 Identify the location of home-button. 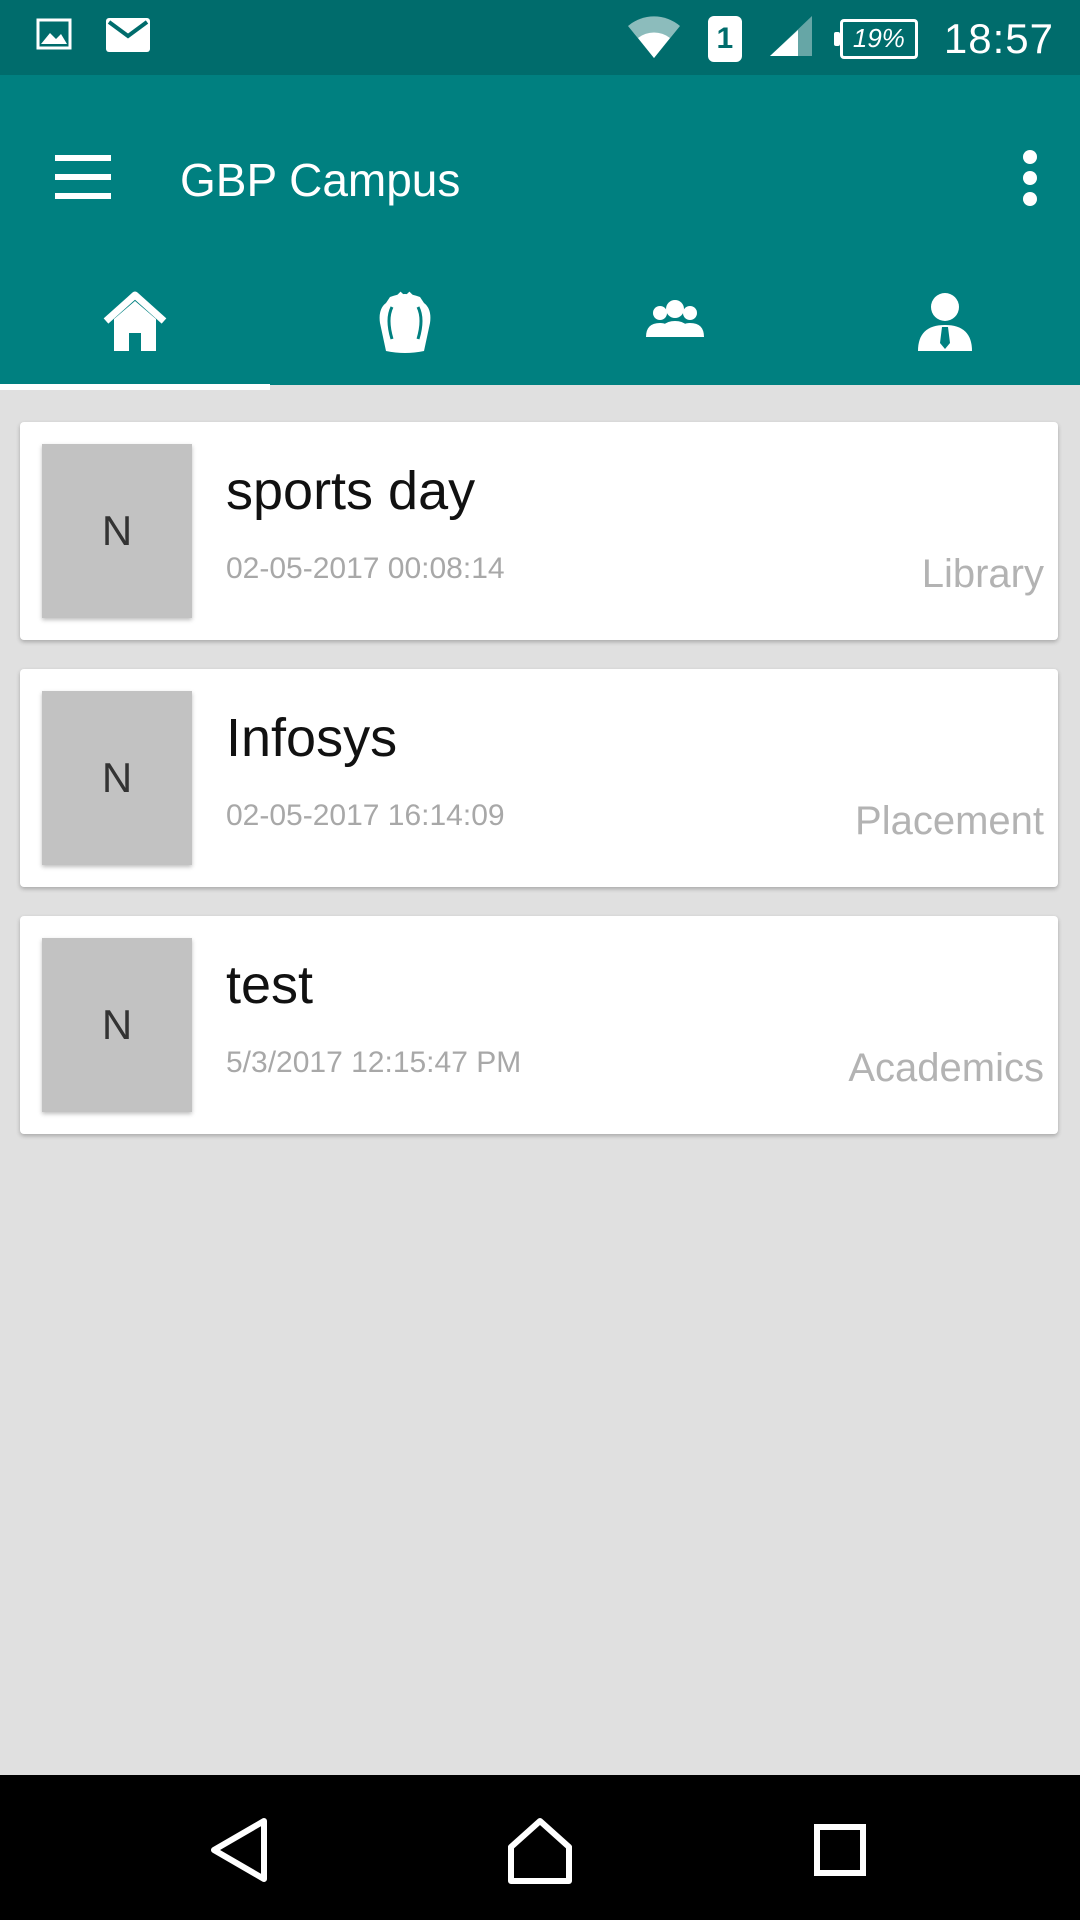
(540, 1850).